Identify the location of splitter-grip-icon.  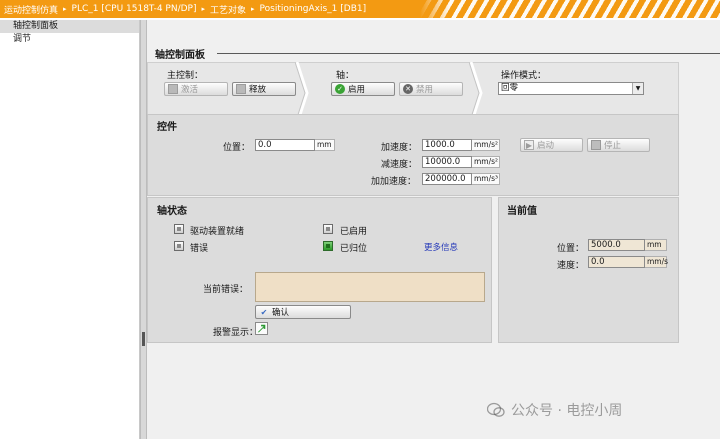
(143, 339).